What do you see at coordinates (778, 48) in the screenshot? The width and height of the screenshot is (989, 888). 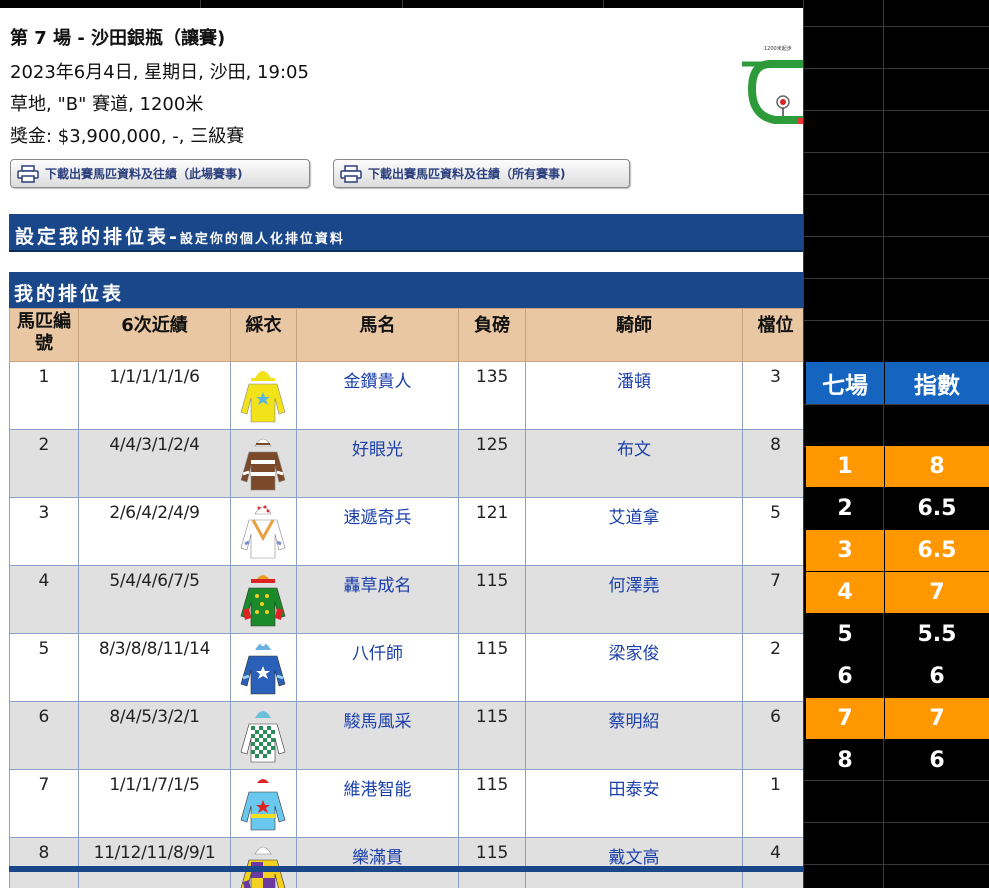 I see `track-map-label: 1200米起步` at bounding box center [778, 48].